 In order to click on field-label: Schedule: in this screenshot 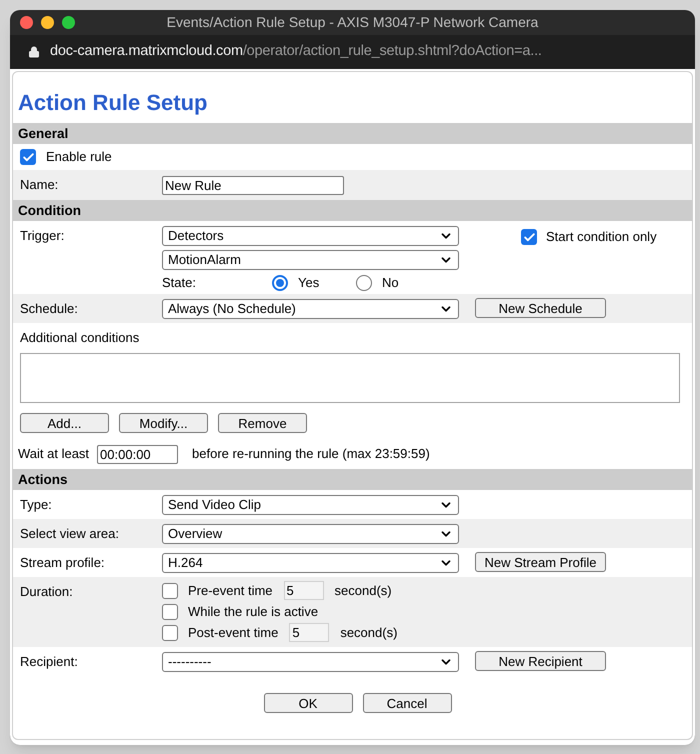, I will do `click(49, 309)`.